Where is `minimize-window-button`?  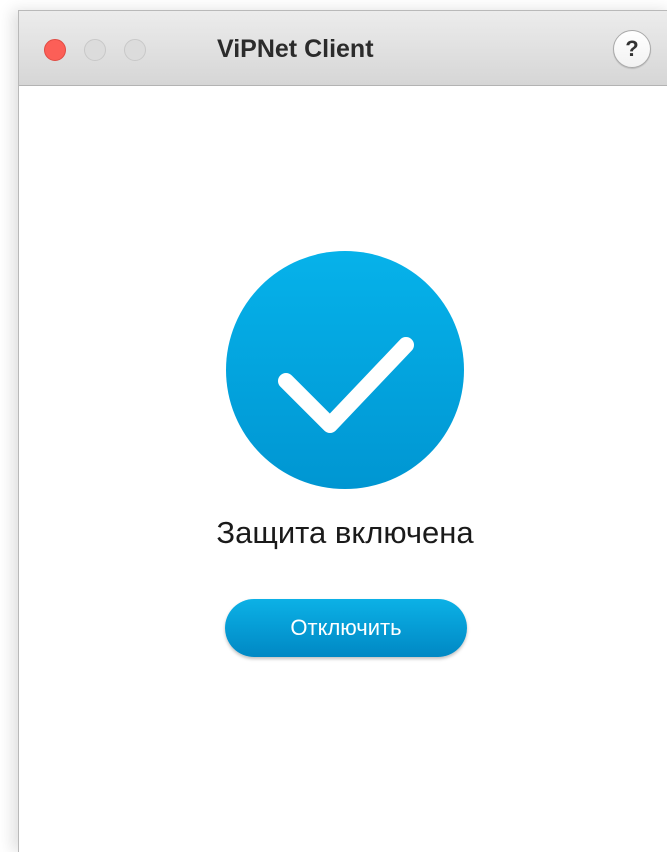 minimize-window-button is located at coordinates (95, 50).